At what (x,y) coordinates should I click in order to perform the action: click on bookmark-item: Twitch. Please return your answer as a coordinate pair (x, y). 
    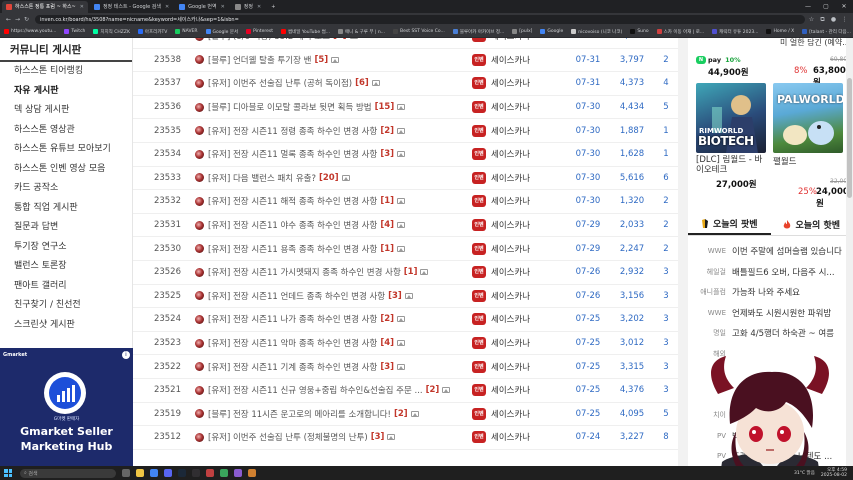
    Looking at the image, I should click on (74, 31).